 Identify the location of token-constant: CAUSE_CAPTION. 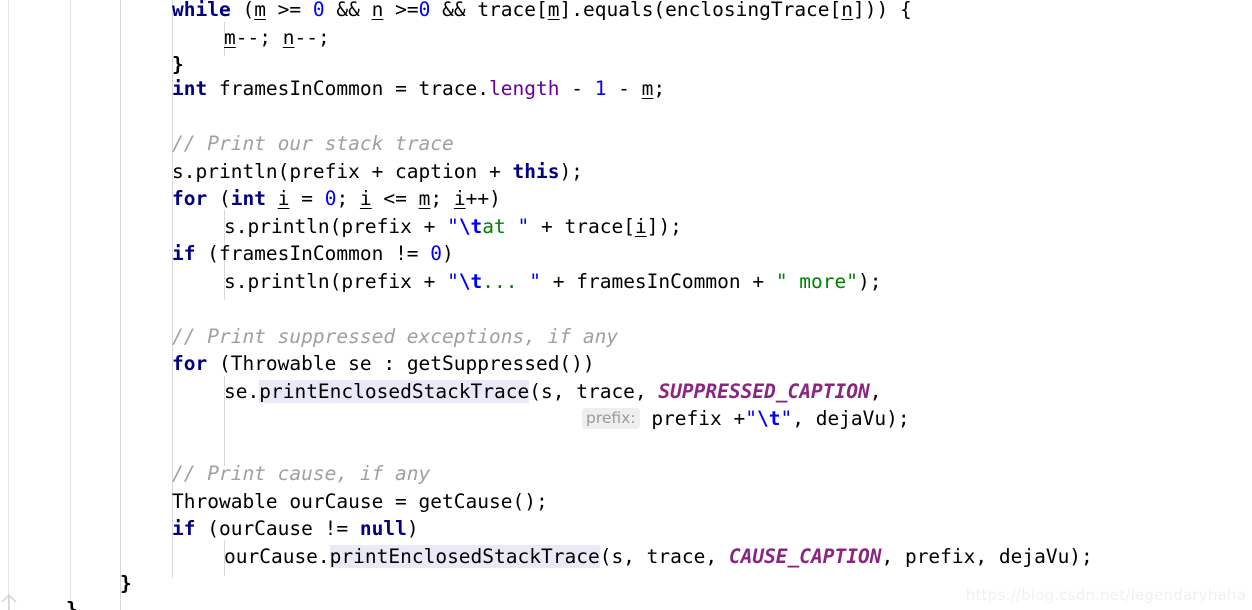
(805, 556).